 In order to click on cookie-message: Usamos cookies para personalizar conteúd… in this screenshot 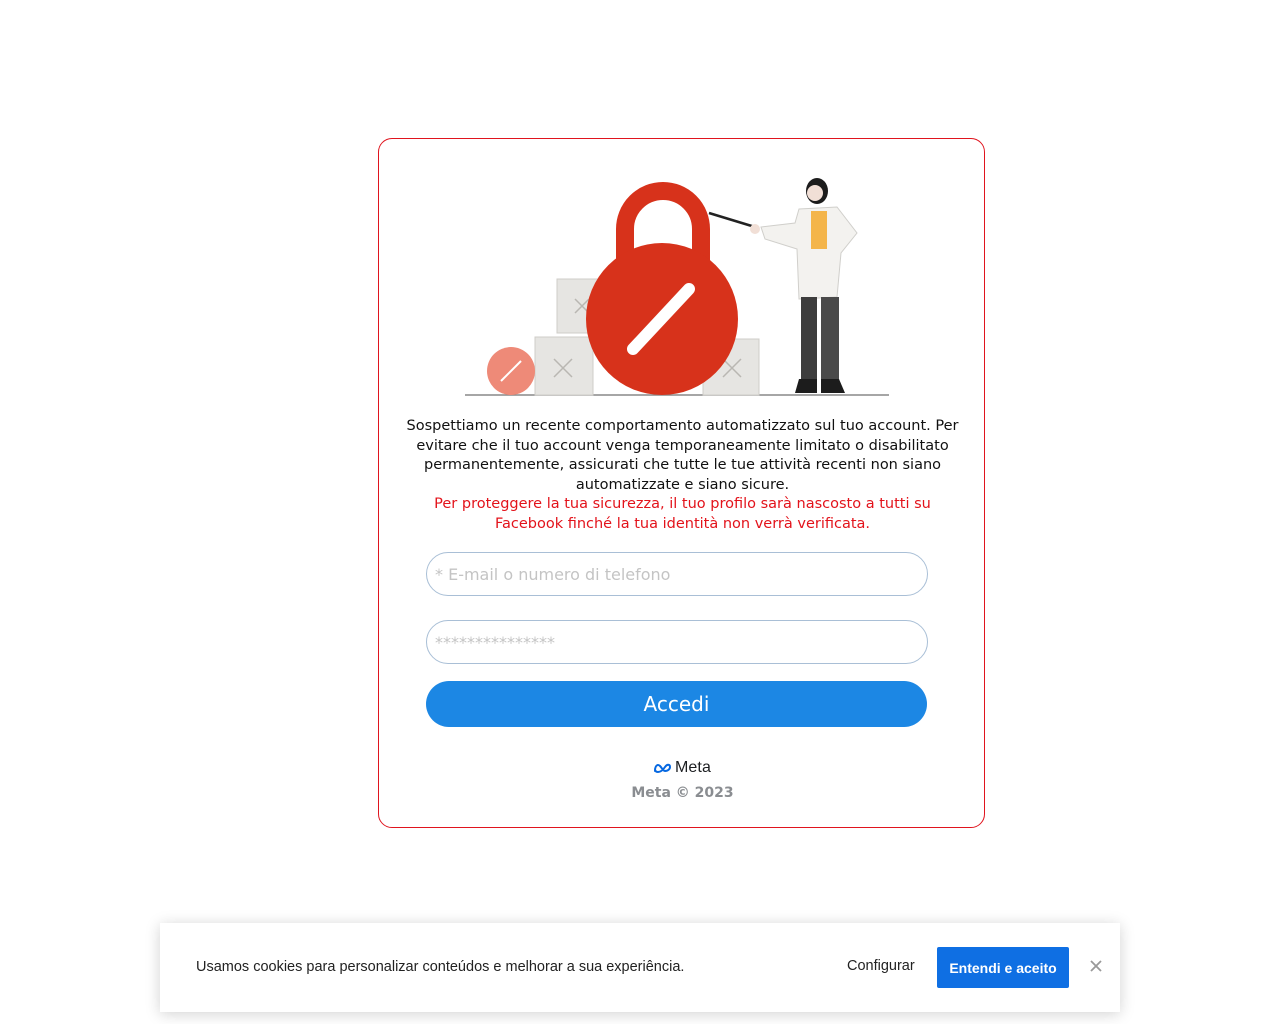, I will do `click(440, 967)`.